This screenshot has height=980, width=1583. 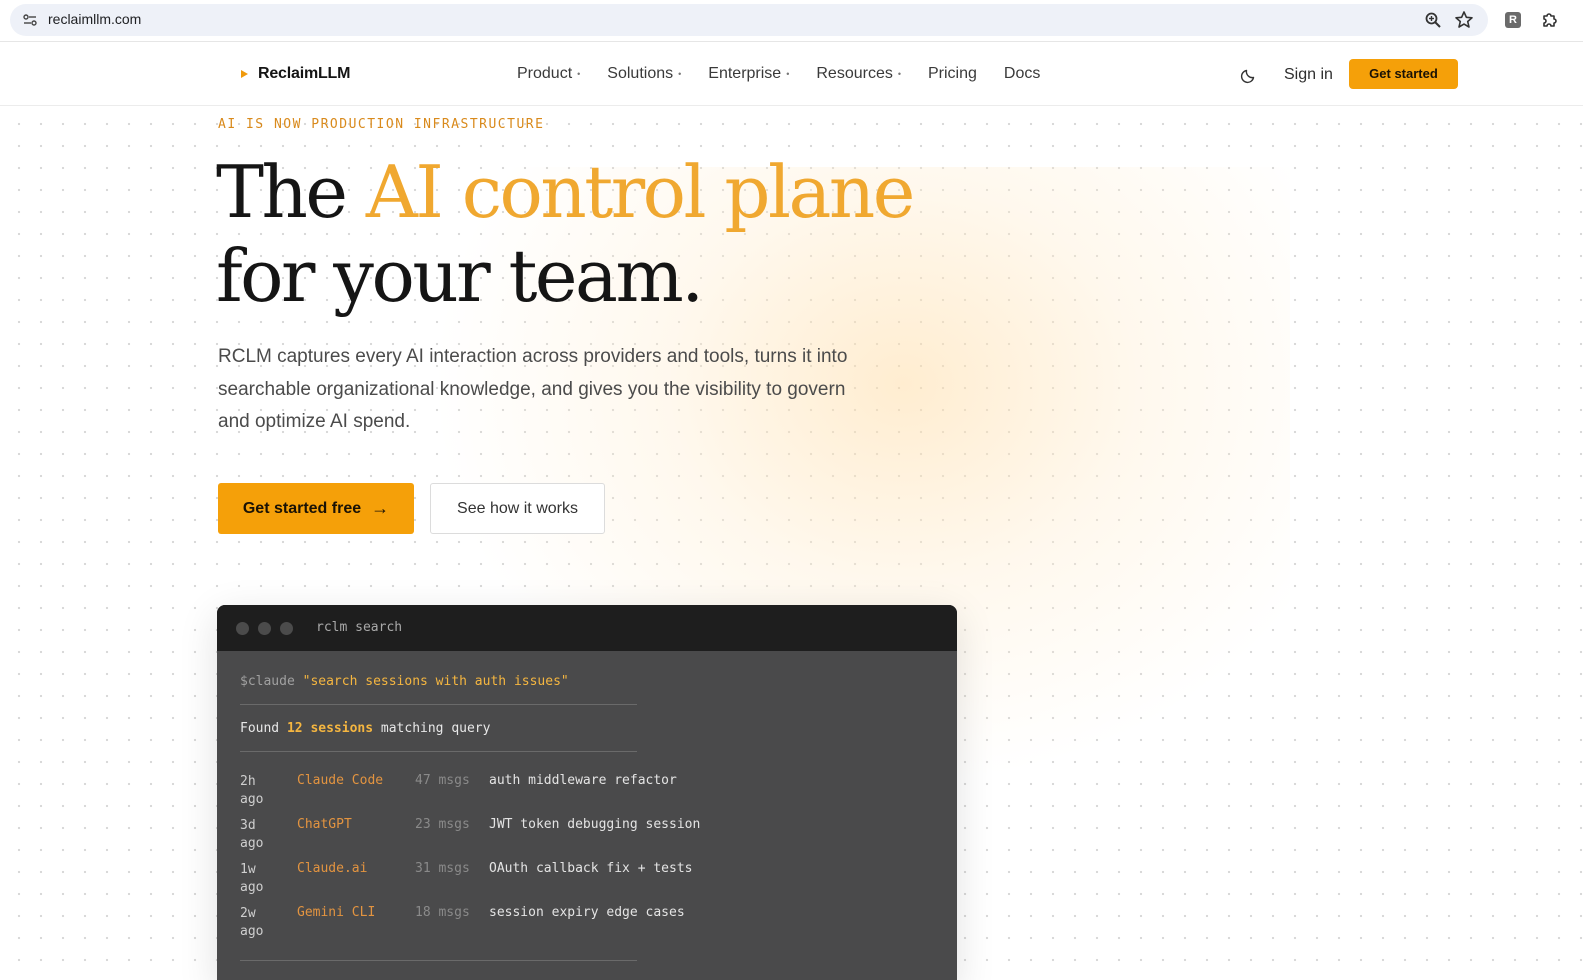 I want to click on zoom-icon, so click(x=1433, y=20).